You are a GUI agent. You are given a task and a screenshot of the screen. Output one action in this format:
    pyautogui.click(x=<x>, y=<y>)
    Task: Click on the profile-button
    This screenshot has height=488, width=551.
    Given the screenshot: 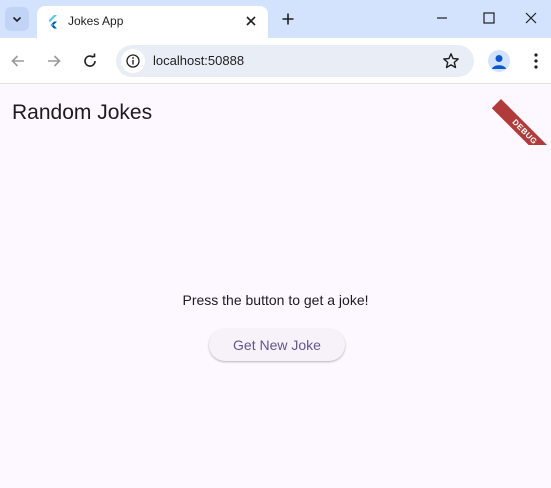 What is the action you would take?
    pyautogui.click(x=499, y=61)
    